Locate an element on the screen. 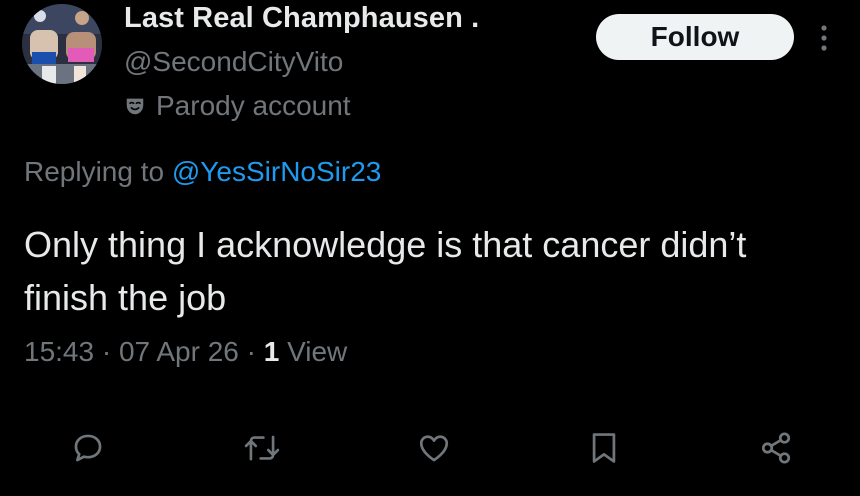 The width and height of the screenshot is (860, 496). display-name: Last Real Champhausen . is located at coordinates (301, 18).